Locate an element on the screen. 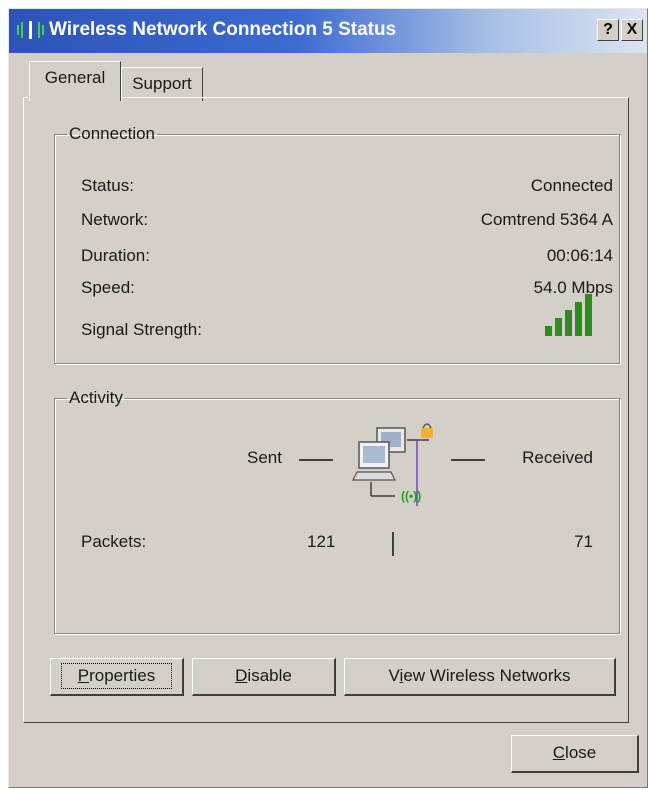 This screenshot has width=649, height=790. duration-value: 00:06:14 is located at coordinates (579, 255).